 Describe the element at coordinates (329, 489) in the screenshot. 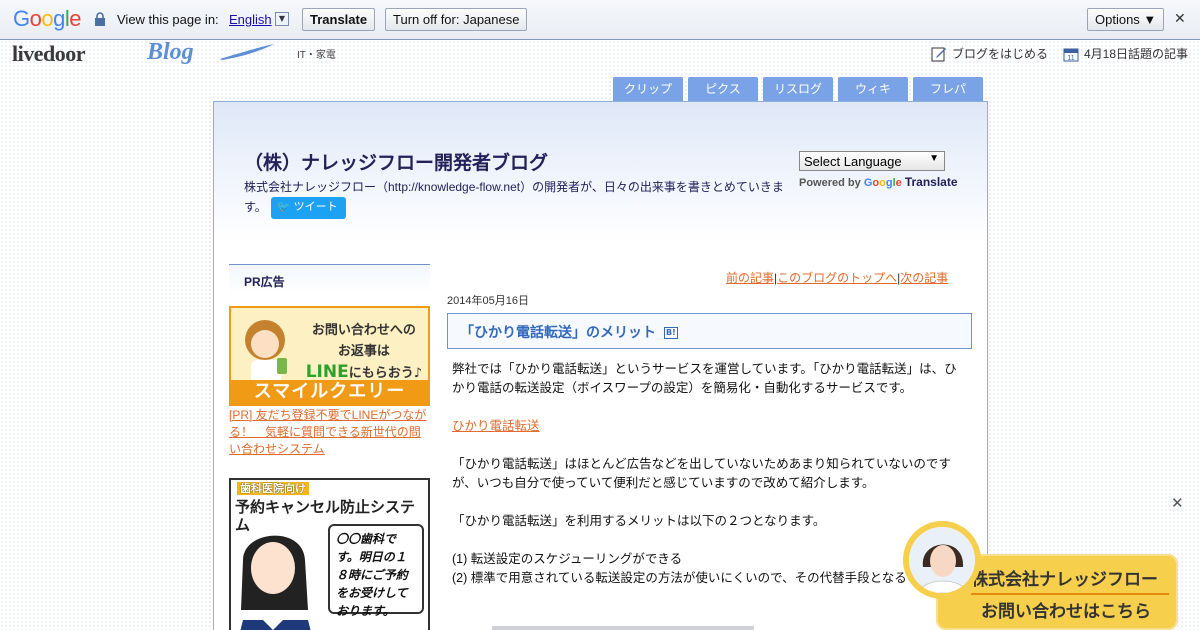

I see `ad2-tag: 歯科医院向け` at that location.